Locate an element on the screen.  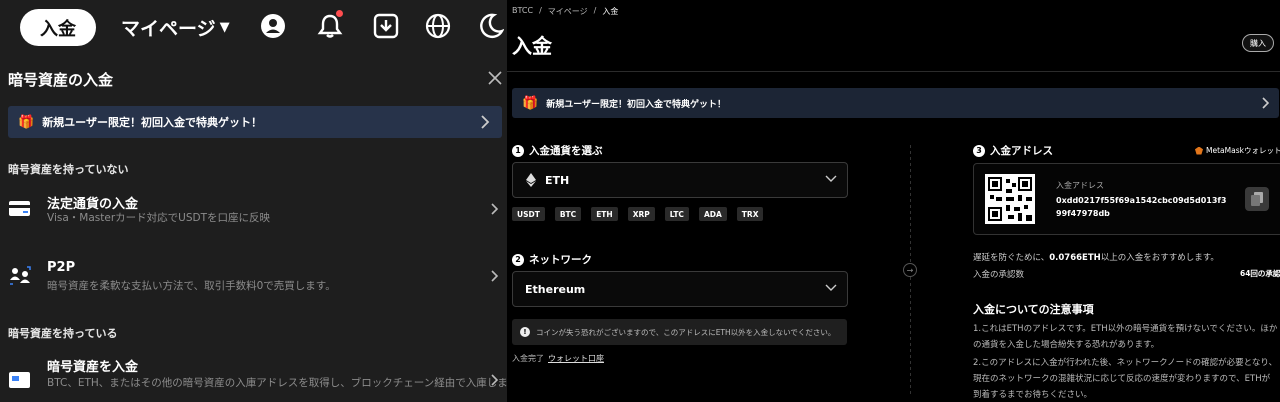
breadcrumb-item: マイページ is located at coordinates (568, 11).